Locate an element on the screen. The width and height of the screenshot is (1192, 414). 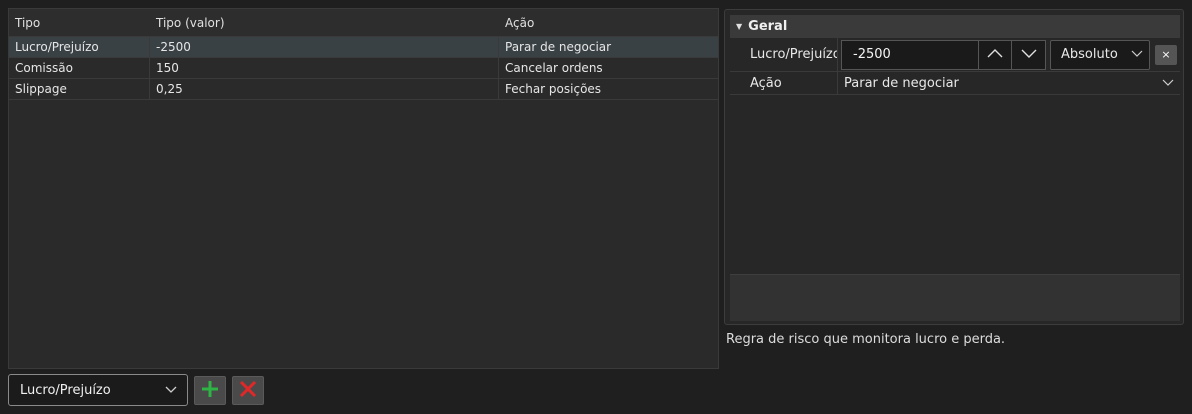
cell-acao: Parar de negociar is located at coordinates (608, 47).